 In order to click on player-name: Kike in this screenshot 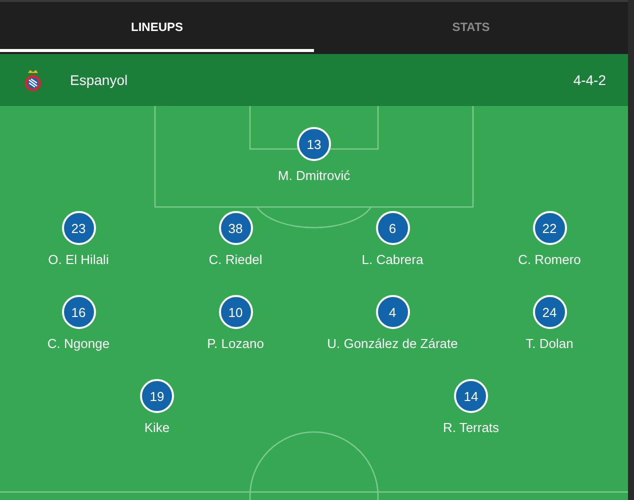, I will do `click(157, 428)`.